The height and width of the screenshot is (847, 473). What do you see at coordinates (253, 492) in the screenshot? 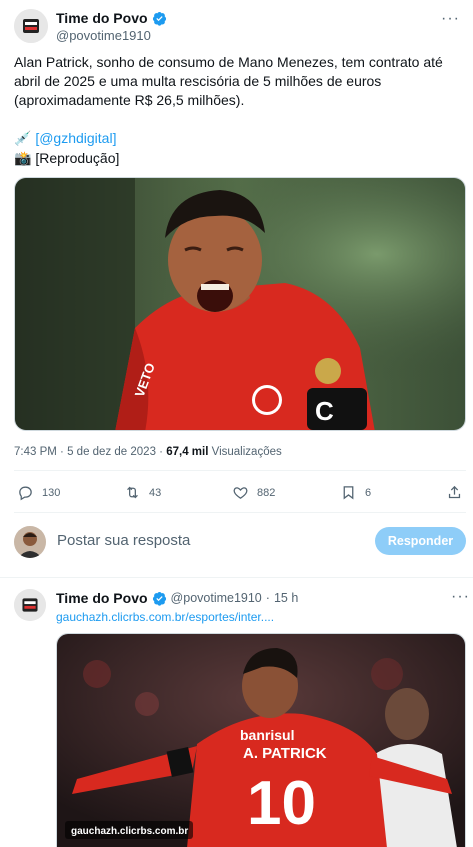
I see `like-action: 882` at bounding box center [253, 492].